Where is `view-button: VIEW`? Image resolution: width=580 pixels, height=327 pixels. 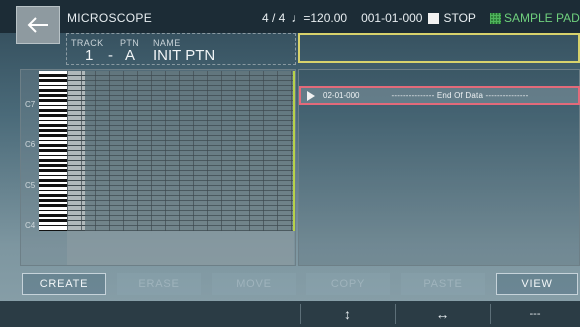 view-button: VIEW is located at coordinates (537, 284).